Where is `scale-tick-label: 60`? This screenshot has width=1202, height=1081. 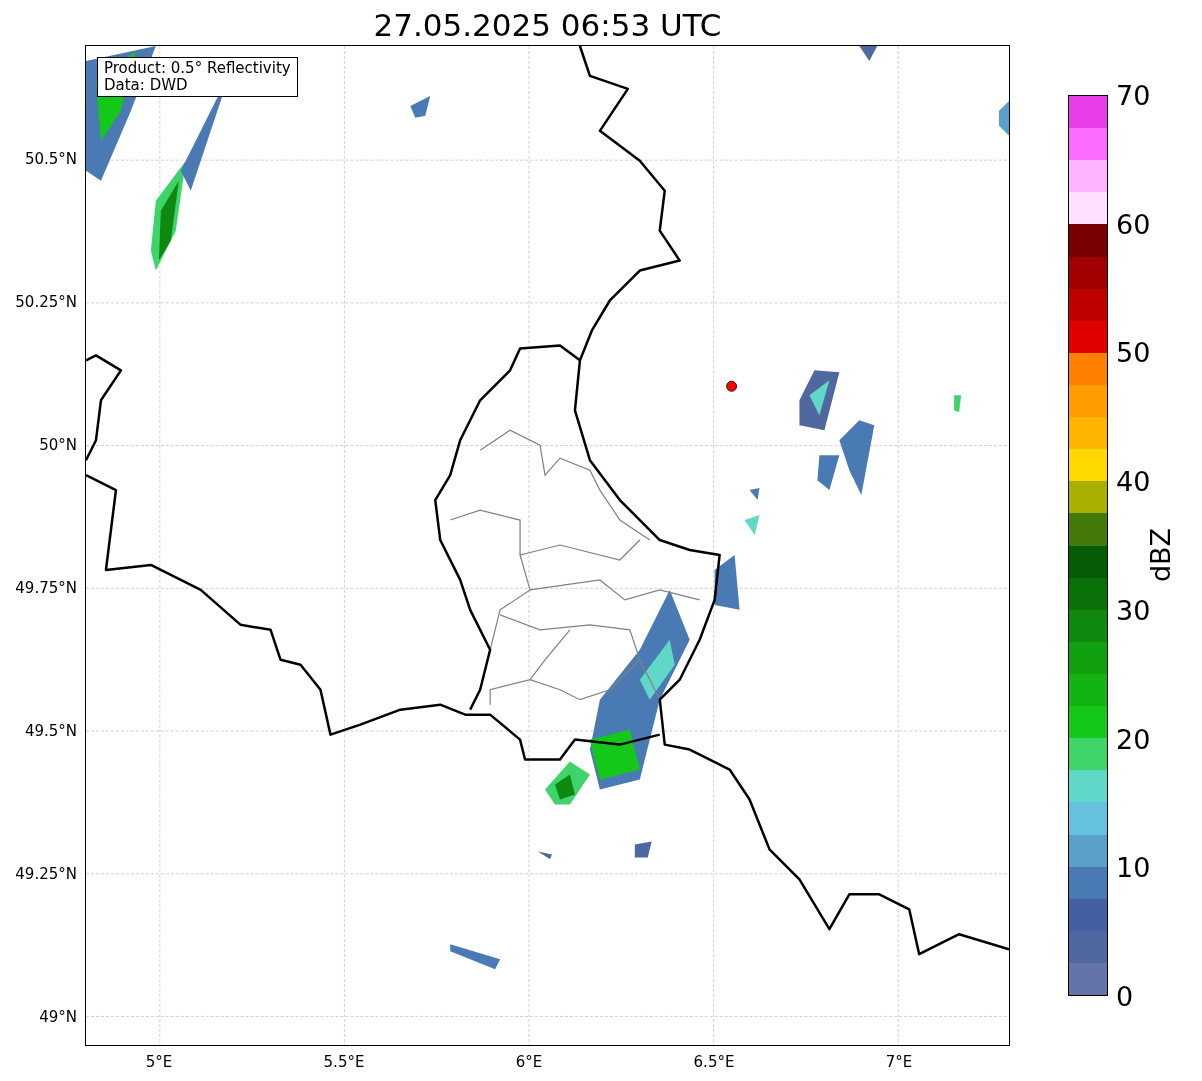 scale-tick-label: 60 is located at coordinates (1133, 224).